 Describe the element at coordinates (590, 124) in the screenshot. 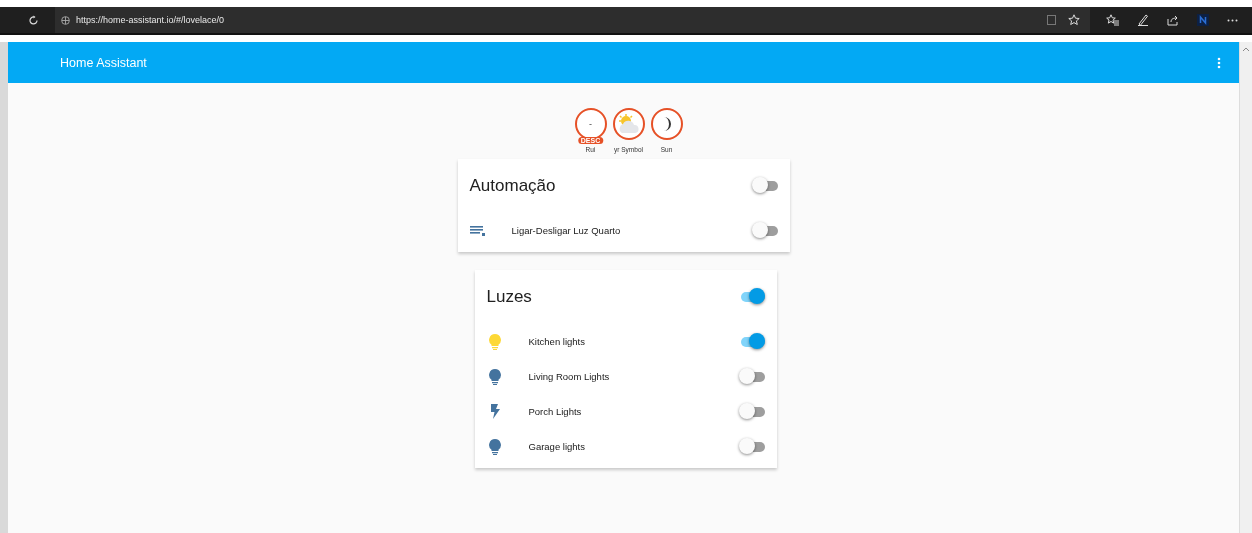

I see `badge-value: -` at that location.